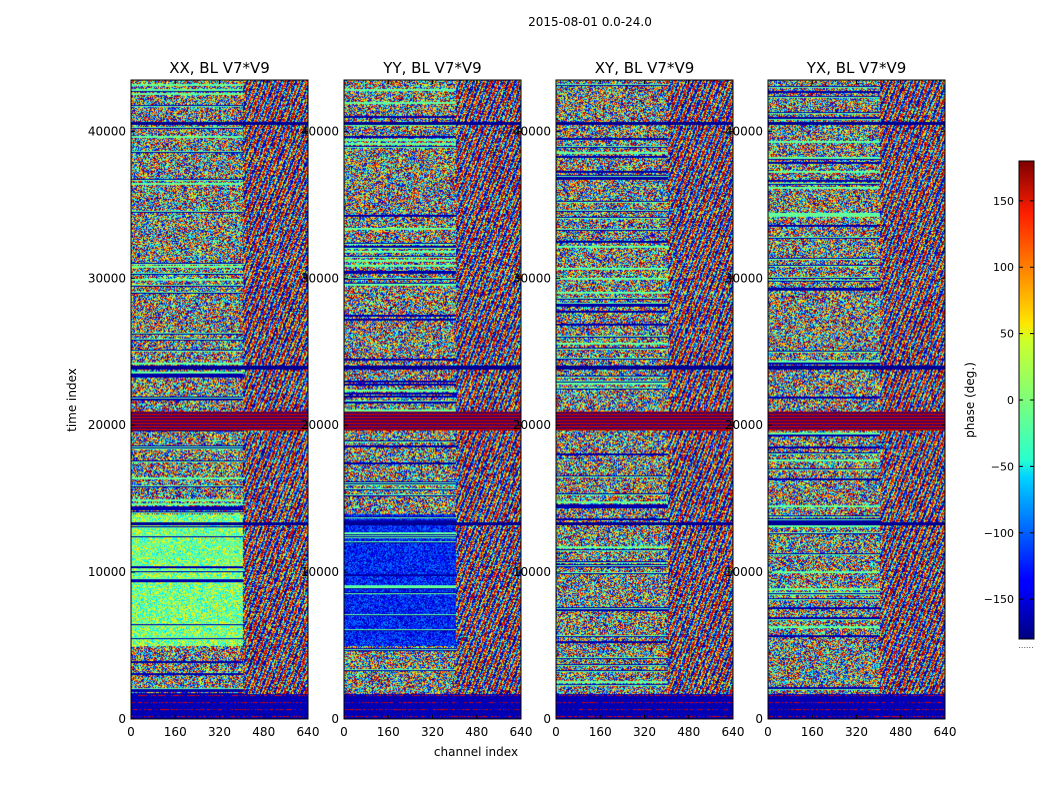  I want to click on colorbar-tick-label: 0, so click(1010, 400).